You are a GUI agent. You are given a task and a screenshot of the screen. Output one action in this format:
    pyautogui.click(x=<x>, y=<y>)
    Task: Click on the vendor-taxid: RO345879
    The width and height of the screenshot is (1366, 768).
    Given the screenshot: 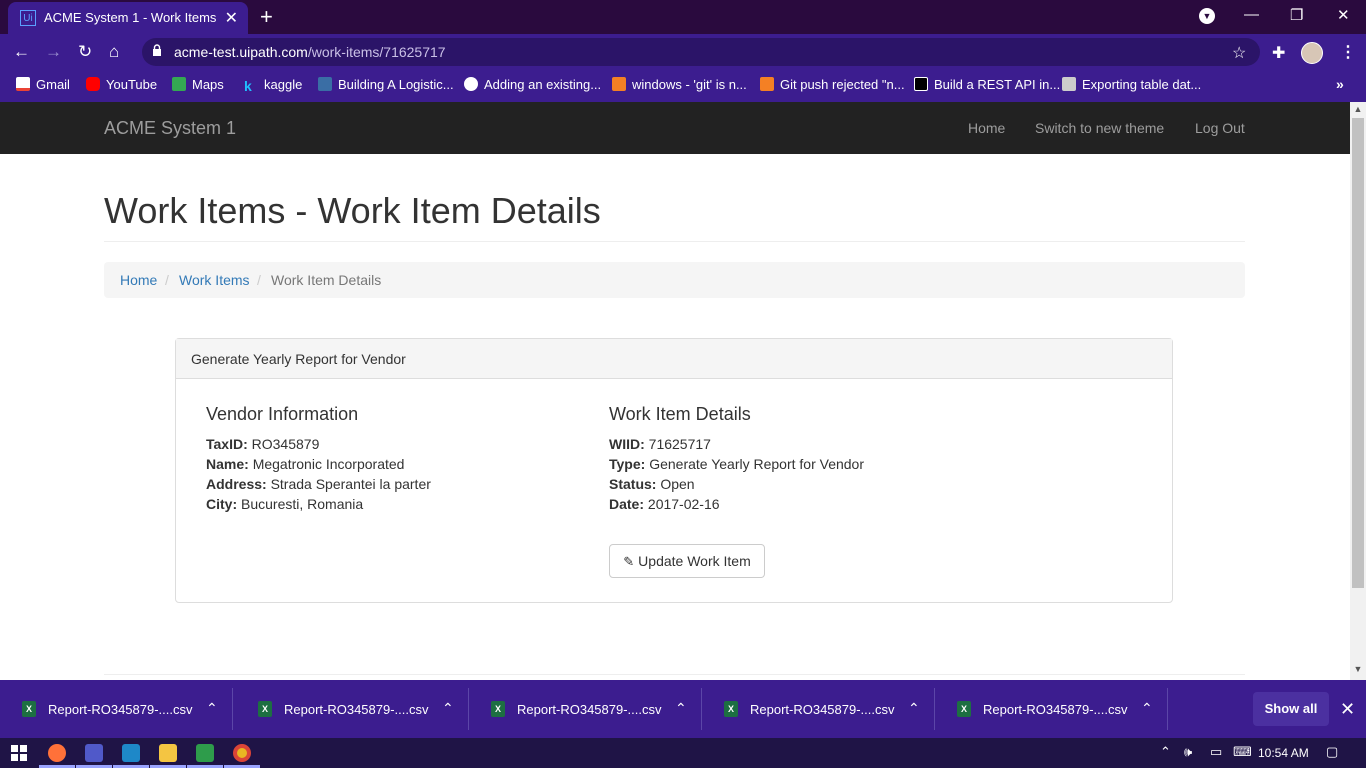 What is the action you would take?
    pyautogui.click(x=285, y=444)
    